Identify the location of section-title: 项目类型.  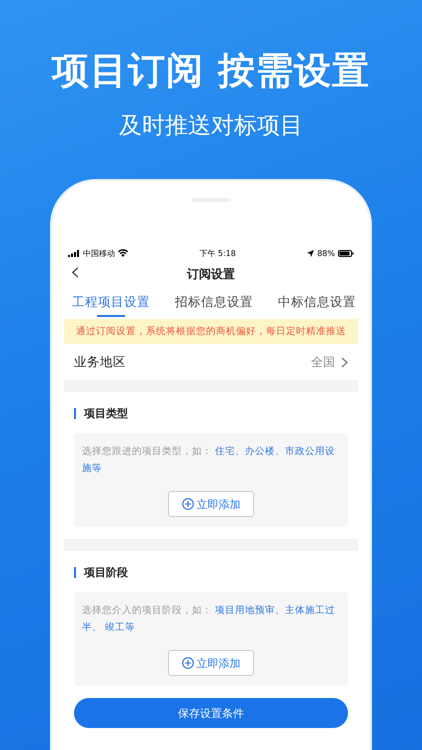
(106, 413).